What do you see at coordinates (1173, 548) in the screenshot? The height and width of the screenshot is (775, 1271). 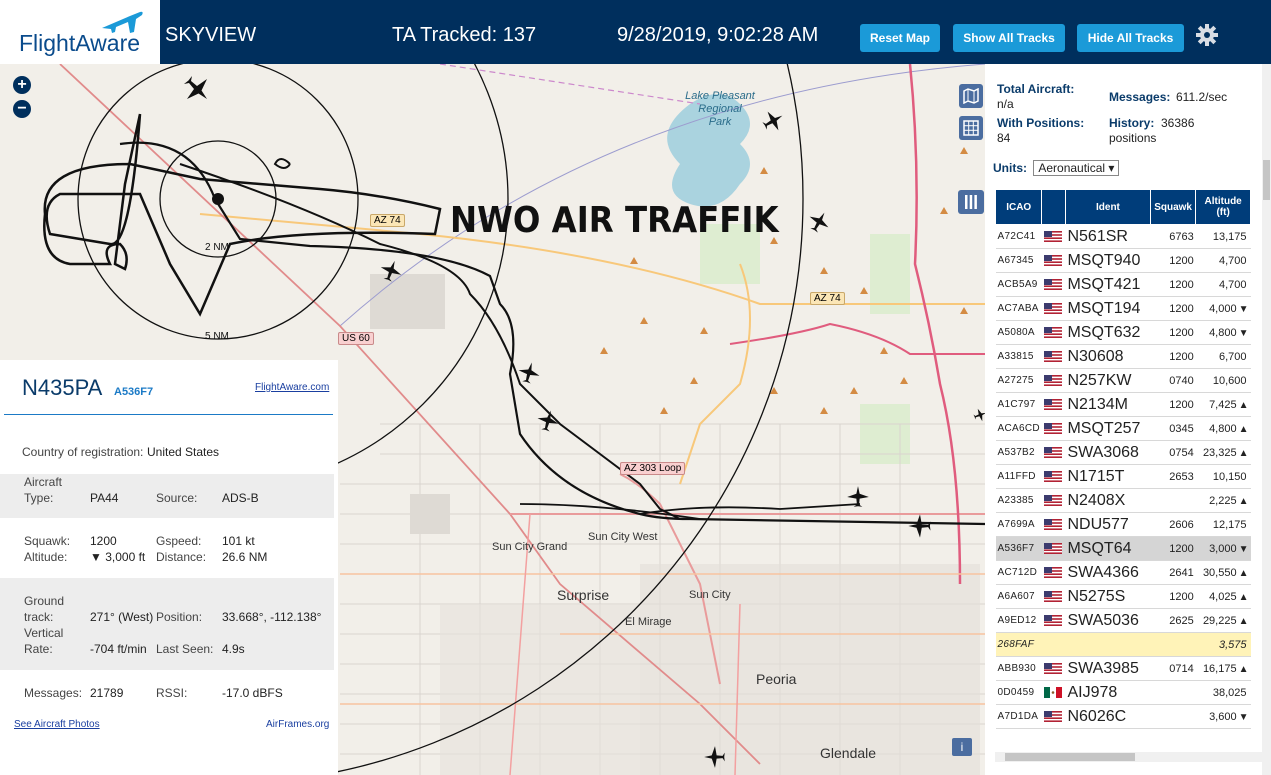 I see `squawk-cell: 1200` at bounding box center [1173, 548].